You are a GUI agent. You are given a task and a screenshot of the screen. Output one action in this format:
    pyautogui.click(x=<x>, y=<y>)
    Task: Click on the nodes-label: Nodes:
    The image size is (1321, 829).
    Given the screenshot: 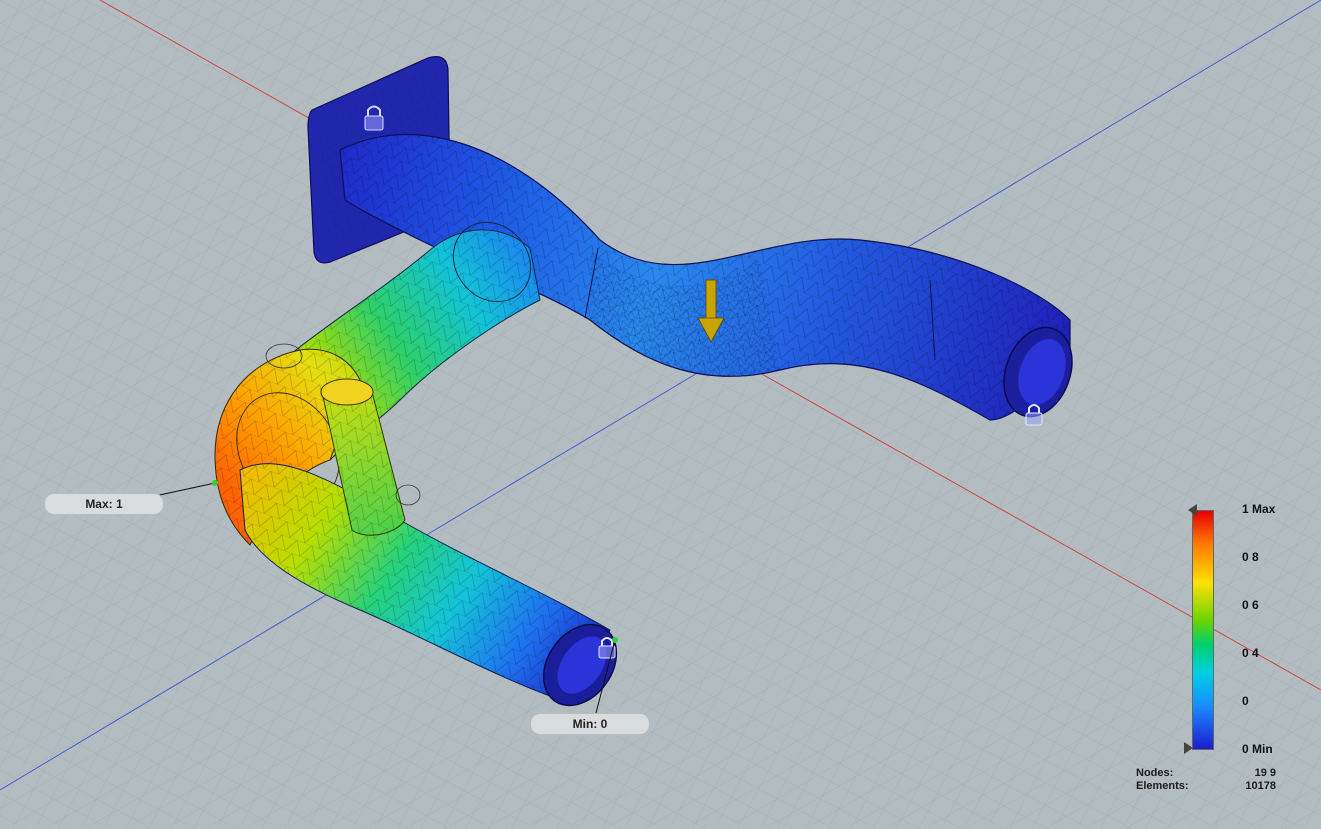 What is the action you would take?
    pyautogui.click(x=1155, y=773)
    